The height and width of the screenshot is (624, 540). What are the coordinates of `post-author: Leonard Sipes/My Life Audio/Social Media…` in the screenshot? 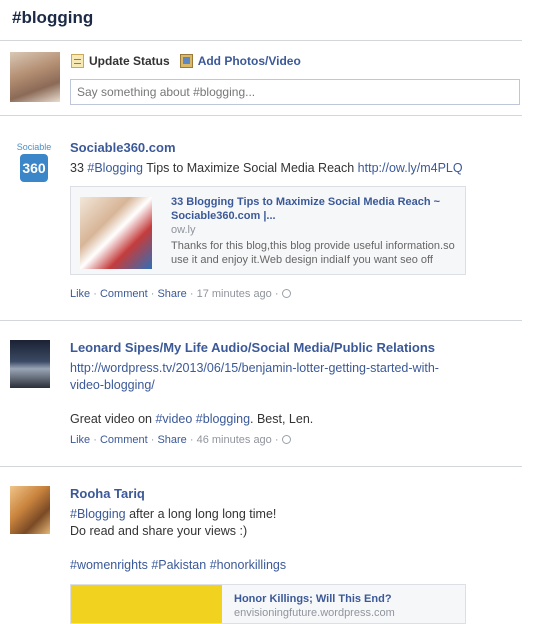 It's located at (252, 347).